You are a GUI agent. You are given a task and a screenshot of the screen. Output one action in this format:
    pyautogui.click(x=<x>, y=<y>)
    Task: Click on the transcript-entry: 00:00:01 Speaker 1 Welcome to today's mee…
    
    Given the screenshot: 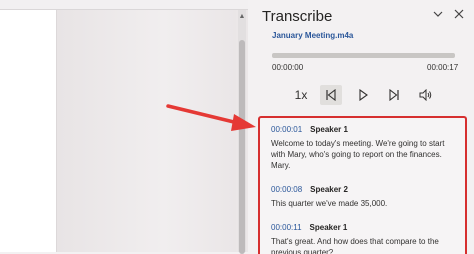 What is the action you would take?
    pyautogui.click(x=364, y=147)
    